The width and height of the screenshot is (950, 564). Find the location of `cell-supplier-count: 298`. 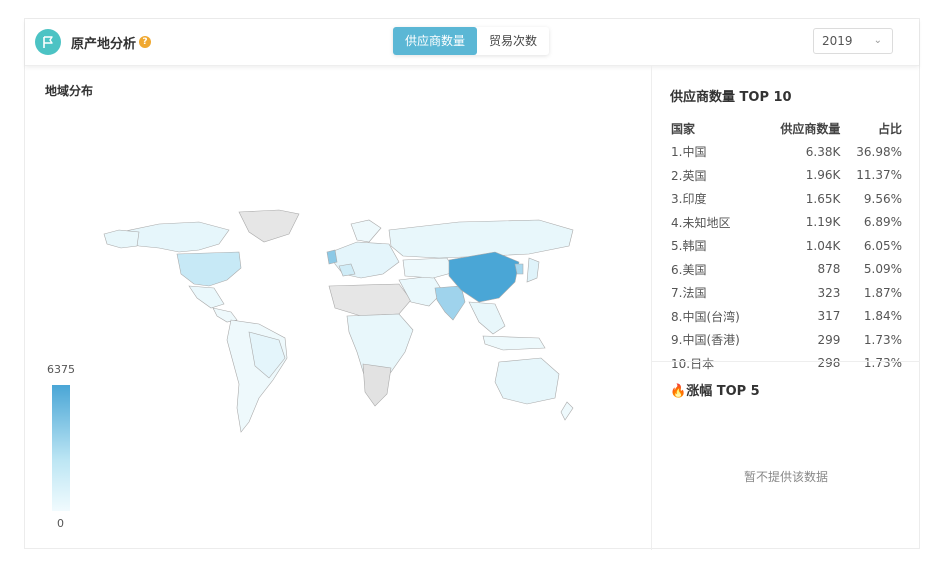

cell-supplier-count: 298 is located at coordinates (829, 363).